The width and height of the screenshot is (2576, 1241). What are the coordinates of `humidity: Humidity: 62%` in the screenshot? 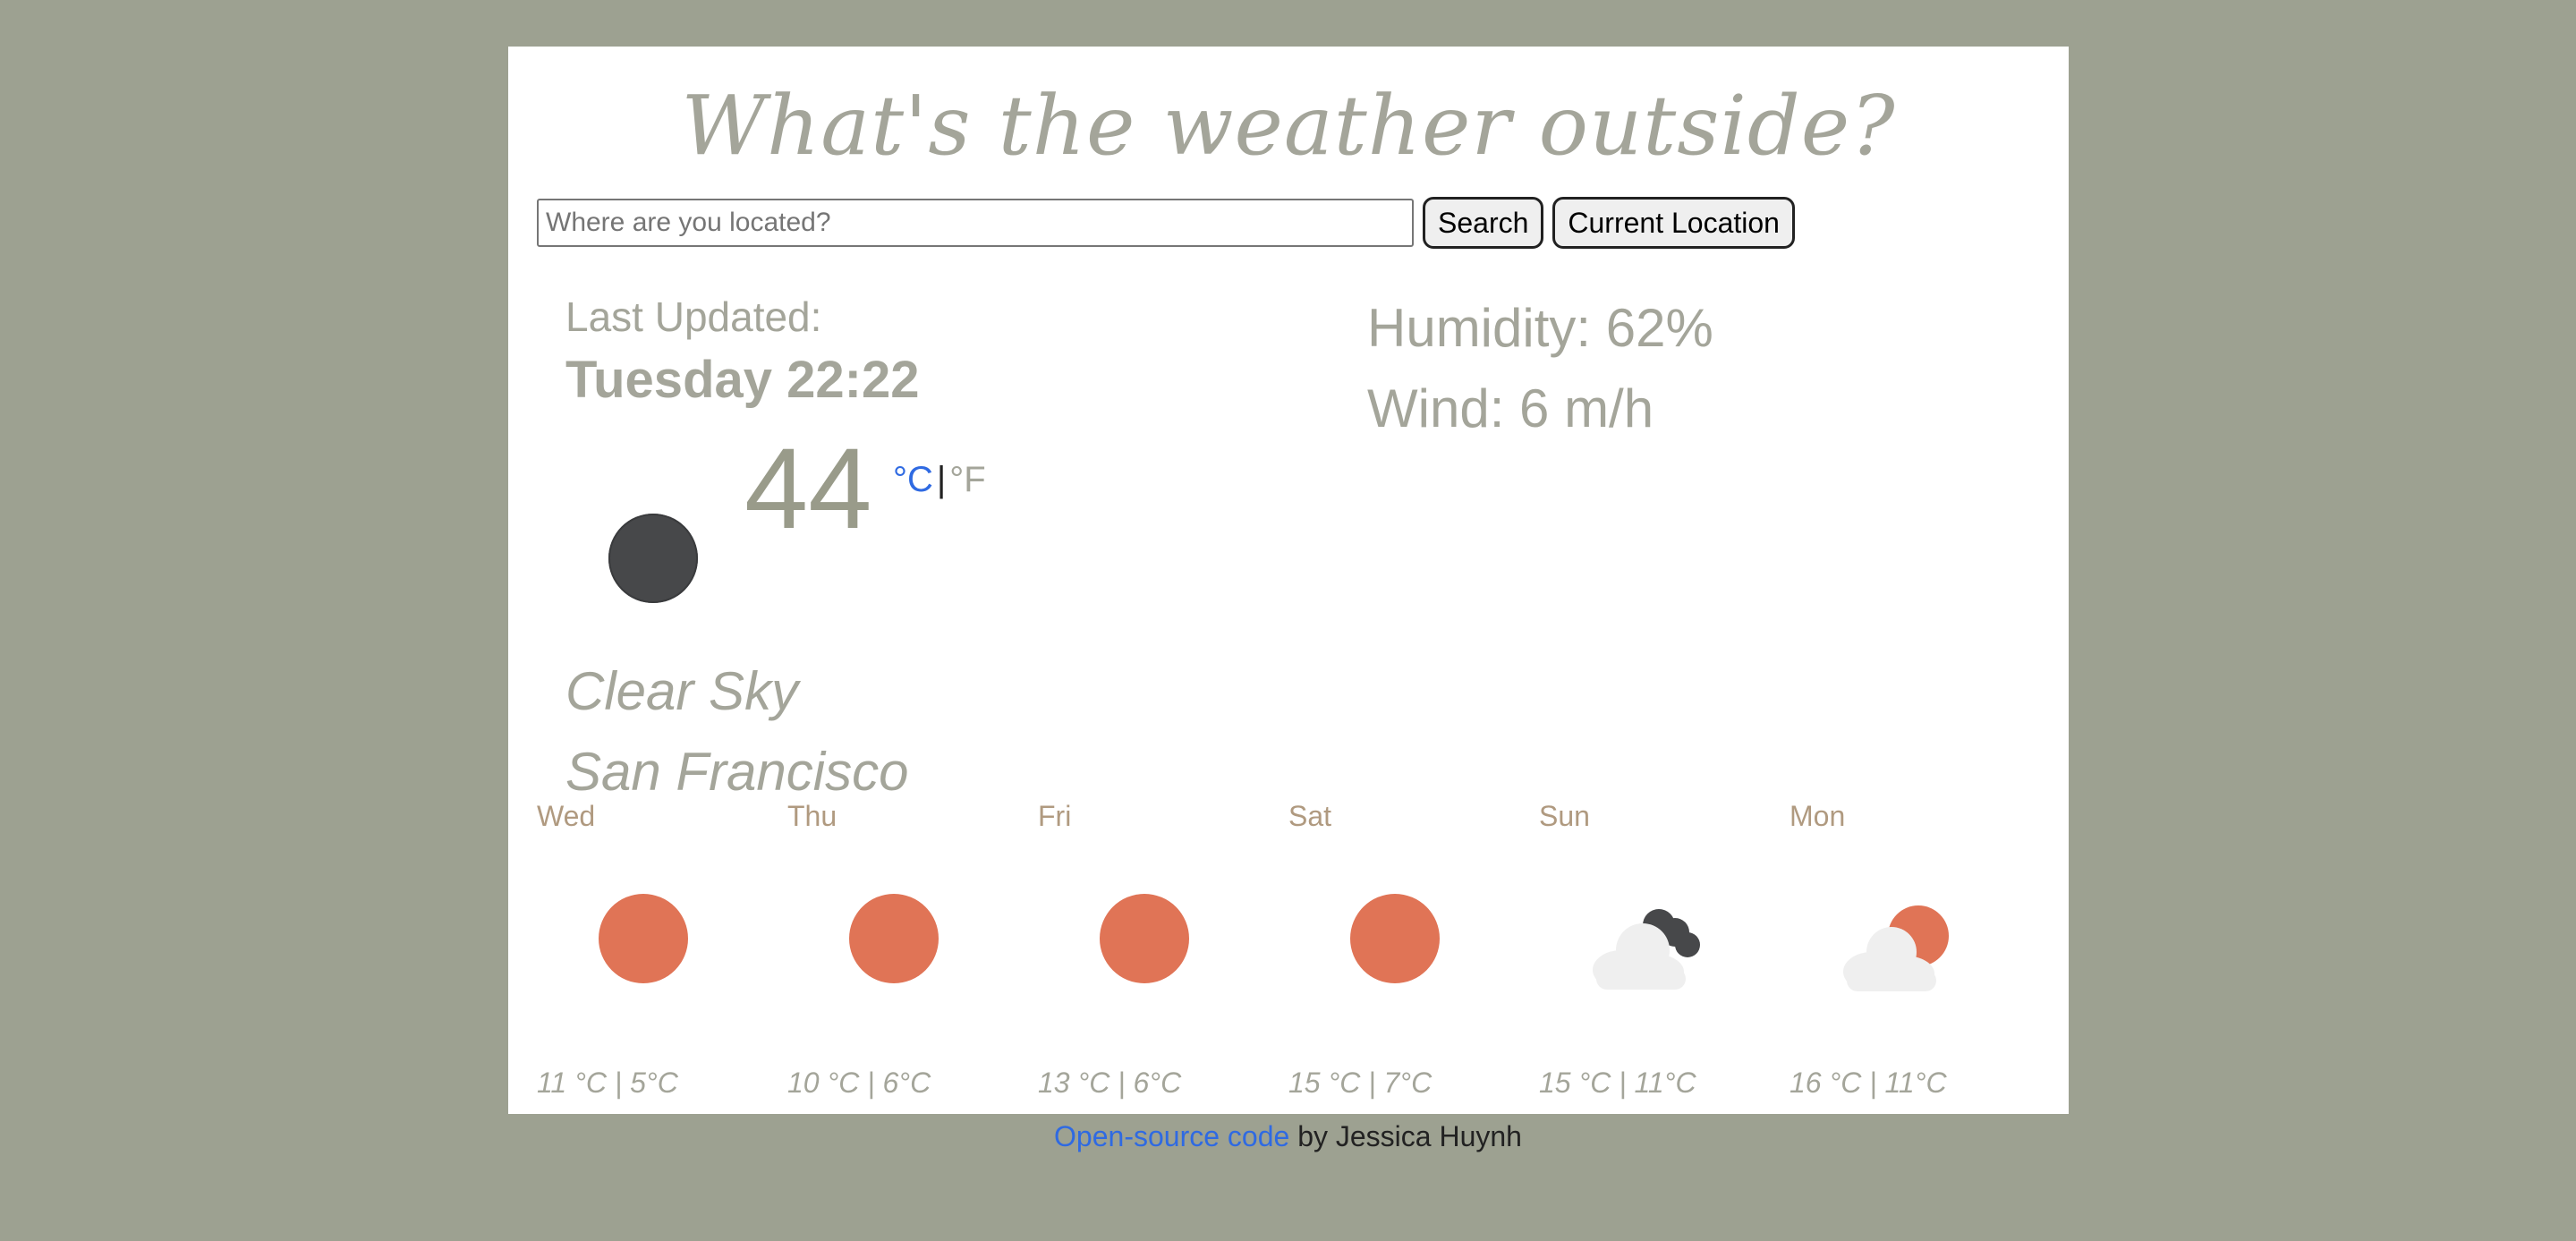 It's located at (1540, 328).